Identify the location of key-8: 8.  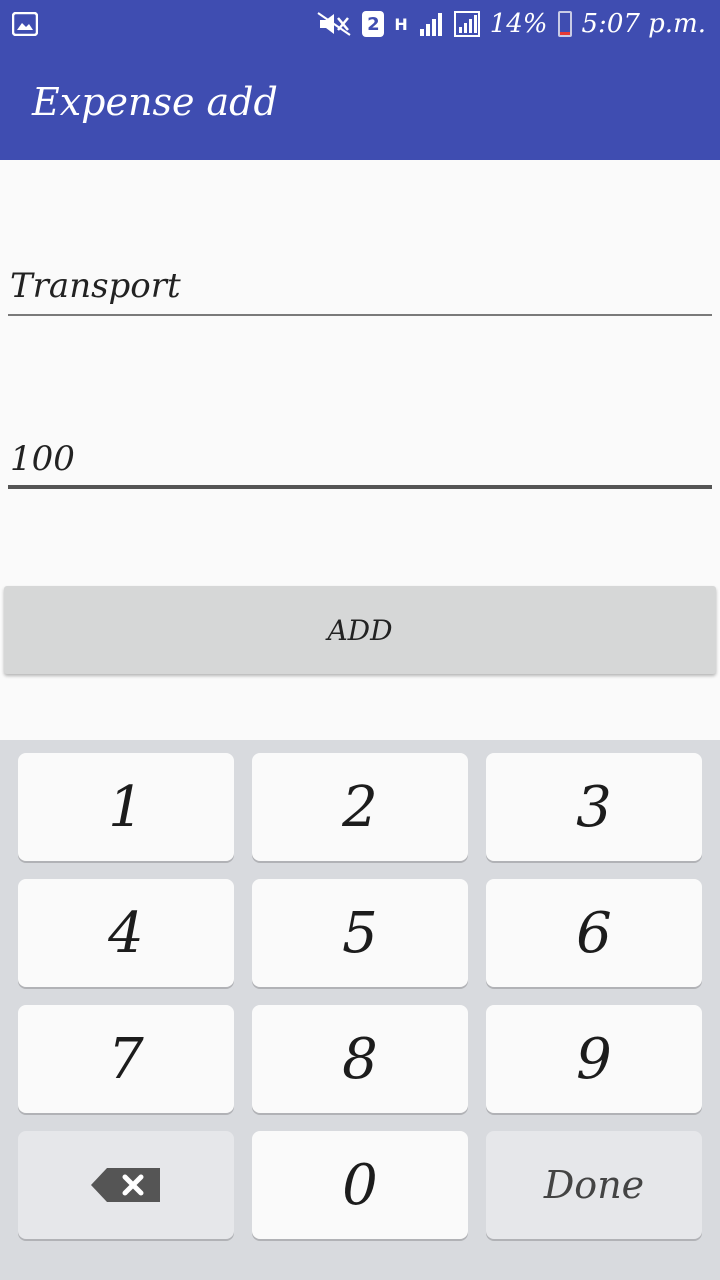
(360, 1059).